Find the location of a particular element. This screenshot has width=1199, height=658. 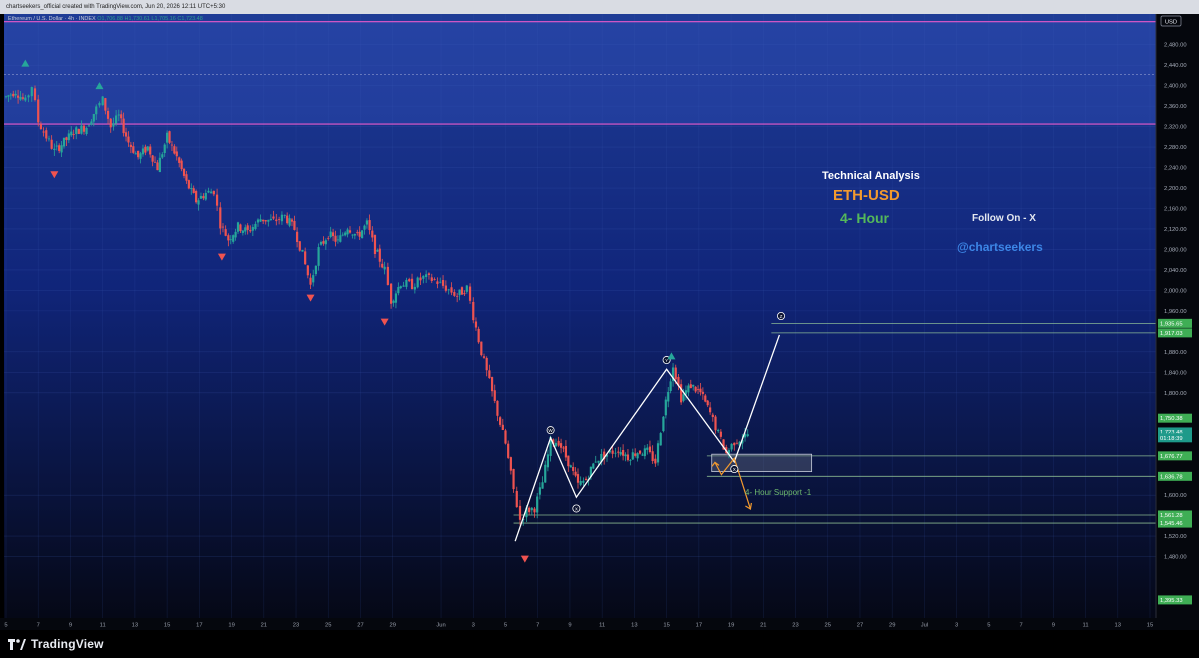

x-tick-label: 21 is located at coordinates (264, 626).